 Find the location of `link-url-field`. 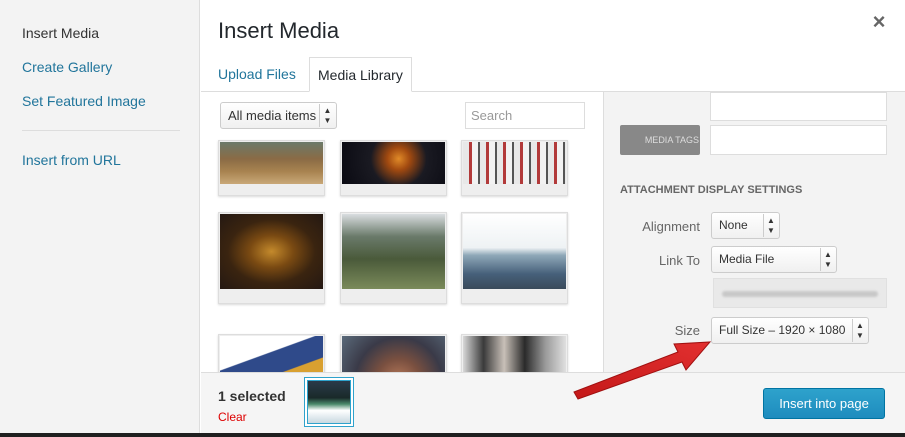

link-url-field is located at coordinates (800, 293).